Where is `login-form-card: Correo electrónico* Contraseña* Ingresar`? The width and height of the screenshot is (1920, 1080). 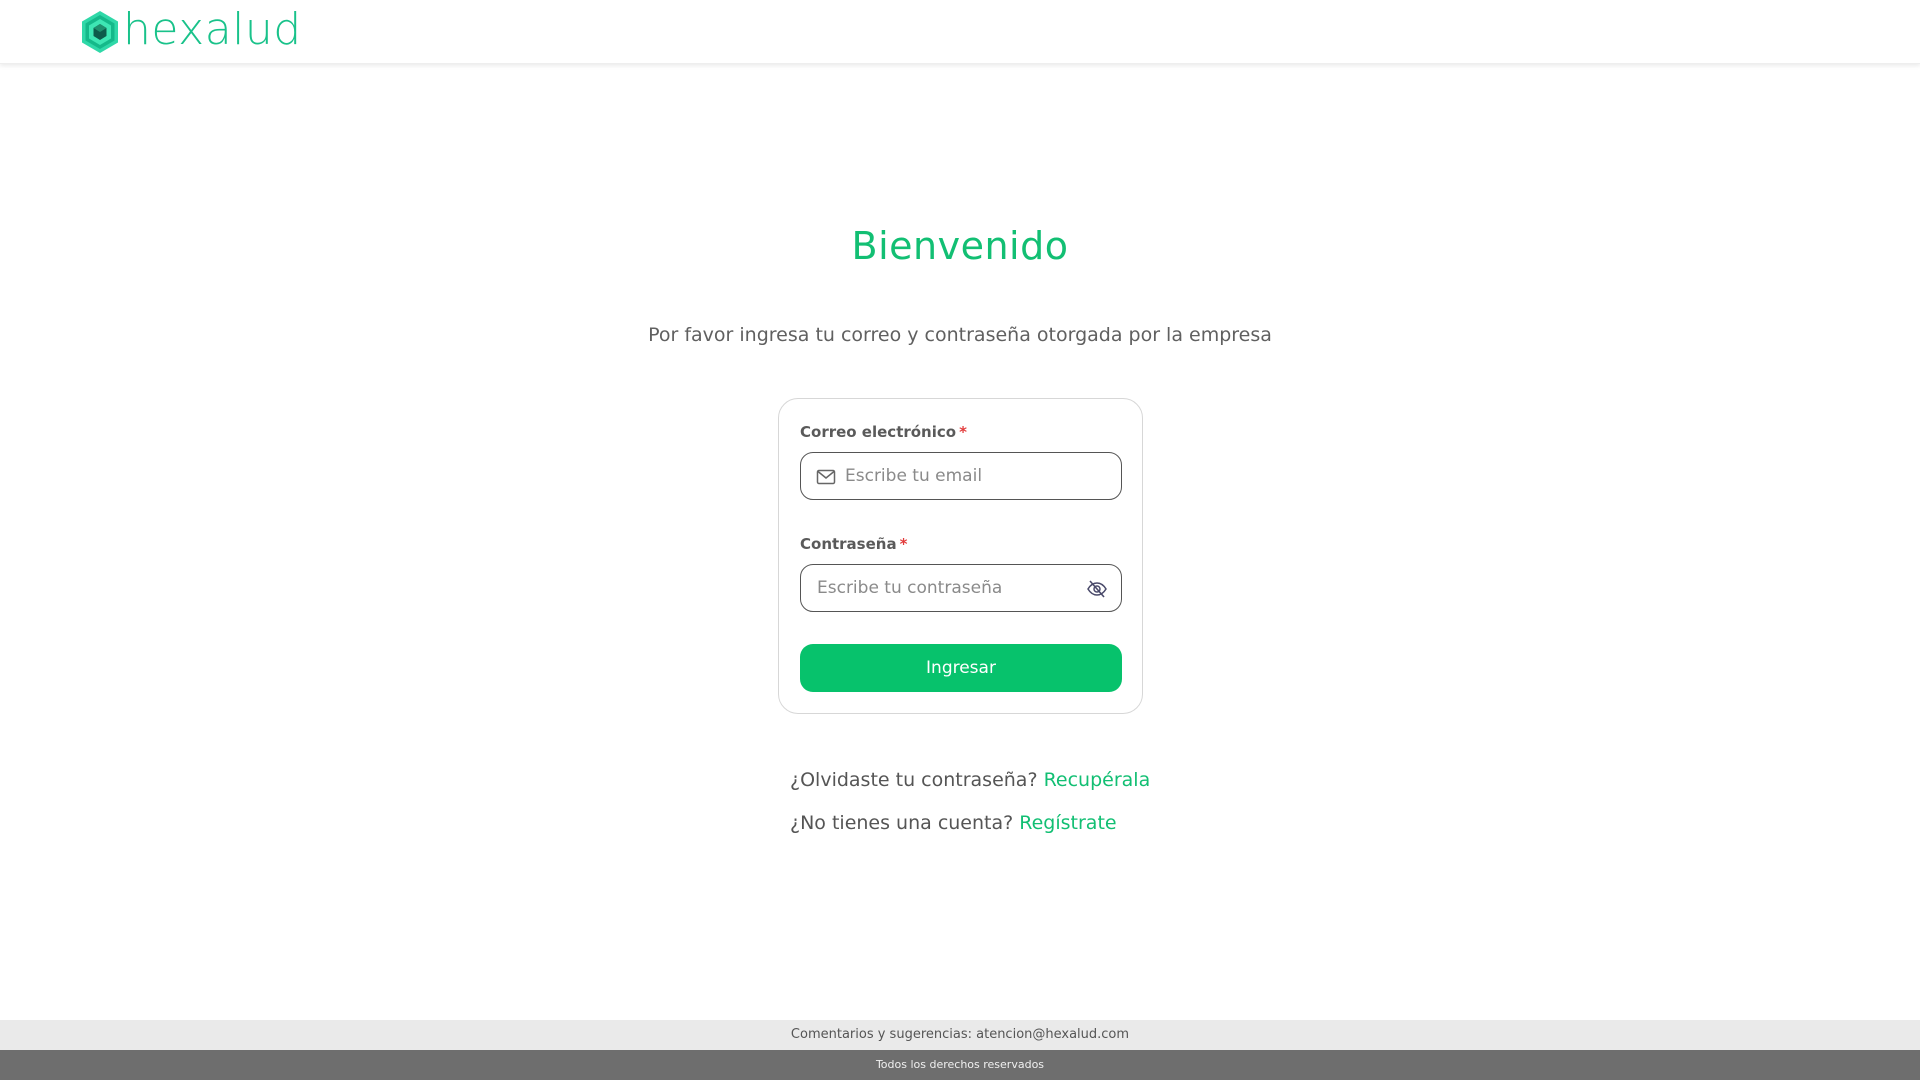 login-form-card: Correo electrónico* Contraseña* Ingresar is located at coordinates (960, 556).